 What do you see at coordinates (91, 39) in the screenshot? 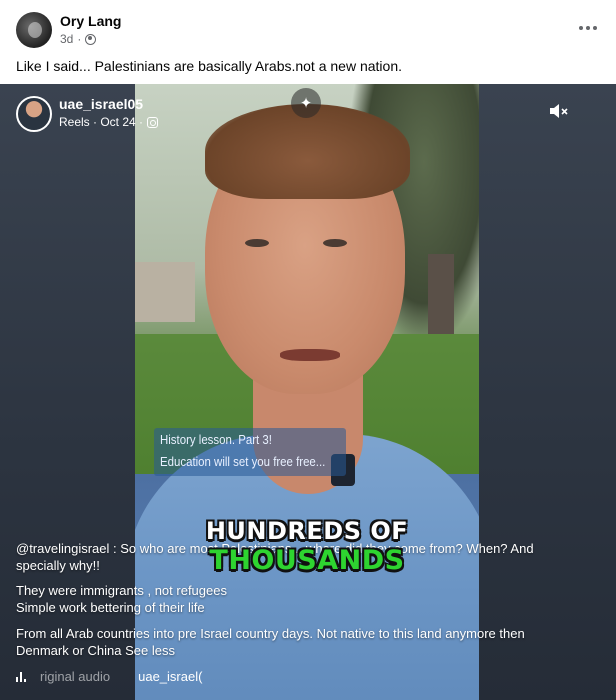
I see `globe-icon` at bounding box center [91, 39].